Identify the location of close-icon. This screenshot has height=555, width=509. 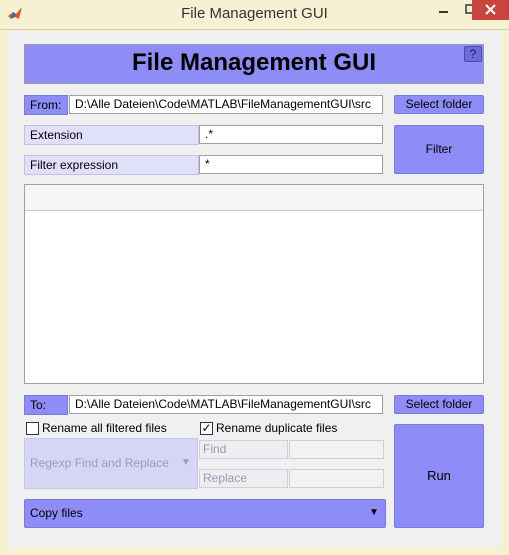
(490, 9).